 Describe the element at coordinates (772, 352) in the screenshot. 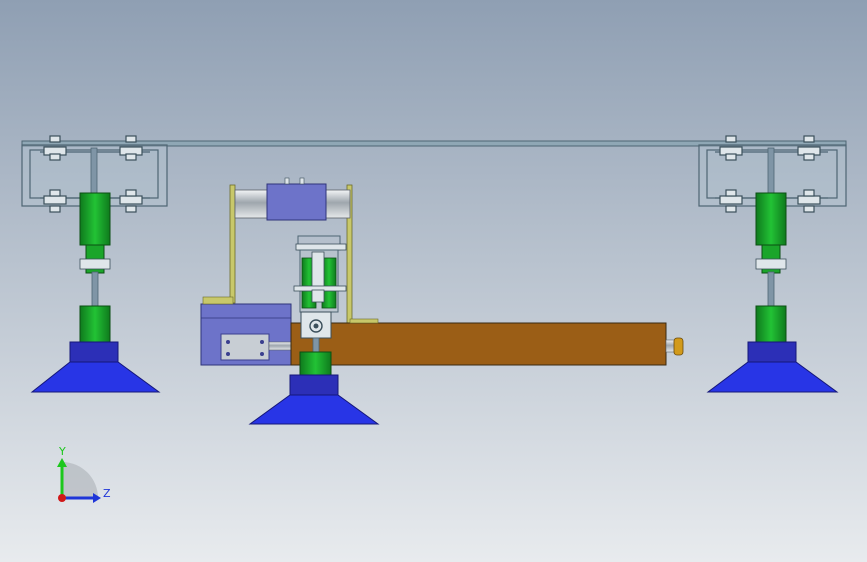

I see `right-cup-collar` at that location.